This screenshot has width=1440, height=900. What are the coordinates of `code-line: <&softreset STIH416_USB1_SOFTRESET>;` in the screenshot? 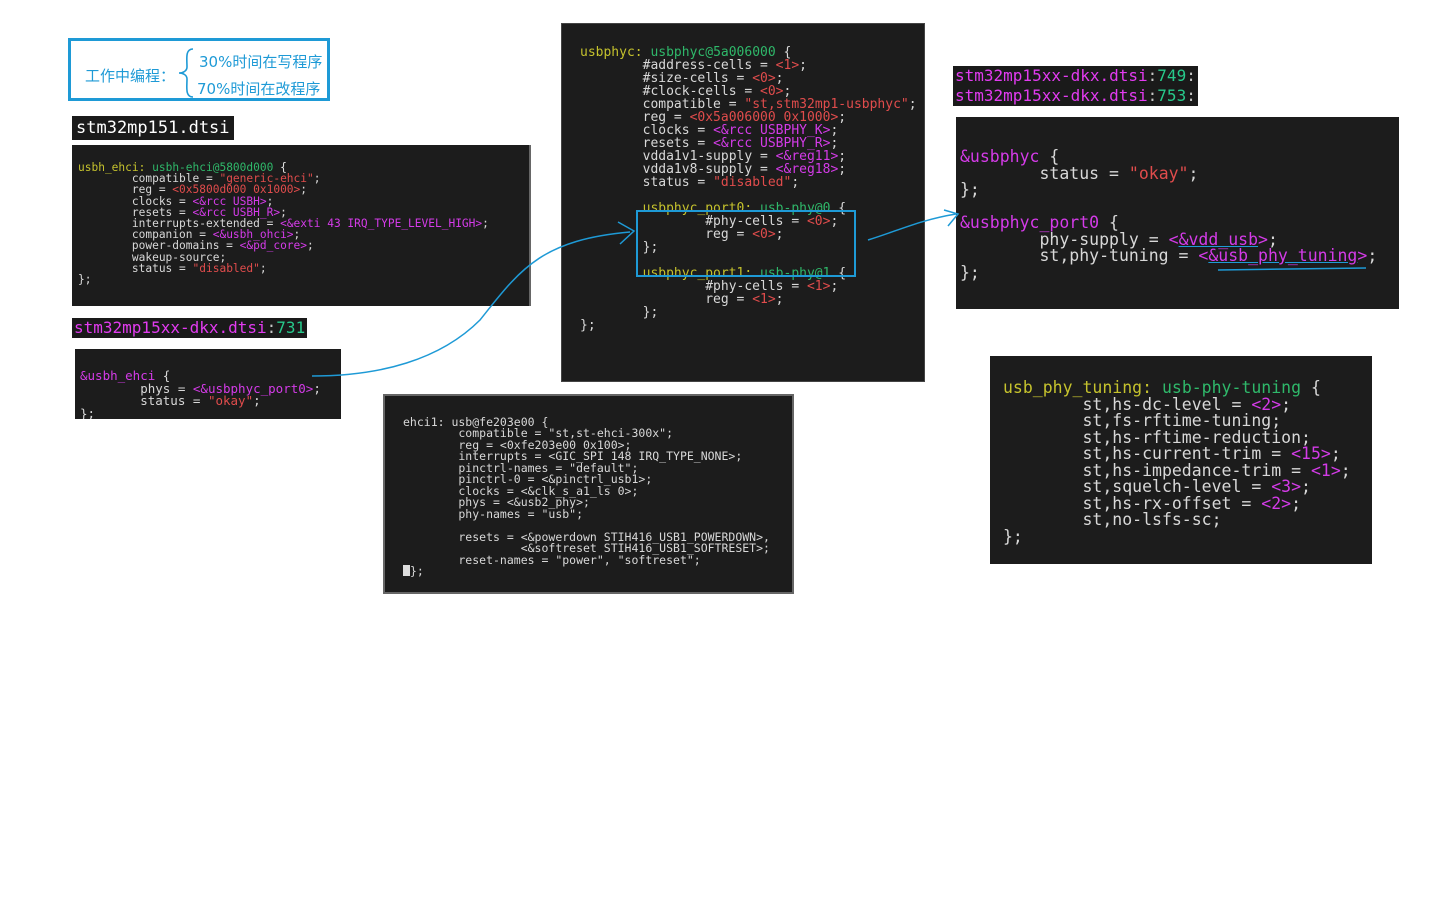 It's located at (586, 548).